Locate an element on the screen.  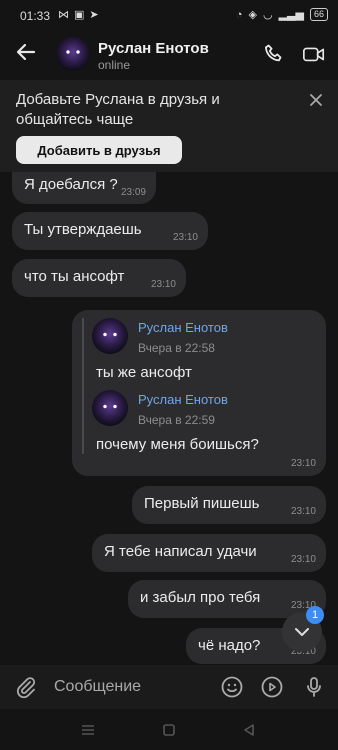
home-icon is located at coordinates (169, 730).